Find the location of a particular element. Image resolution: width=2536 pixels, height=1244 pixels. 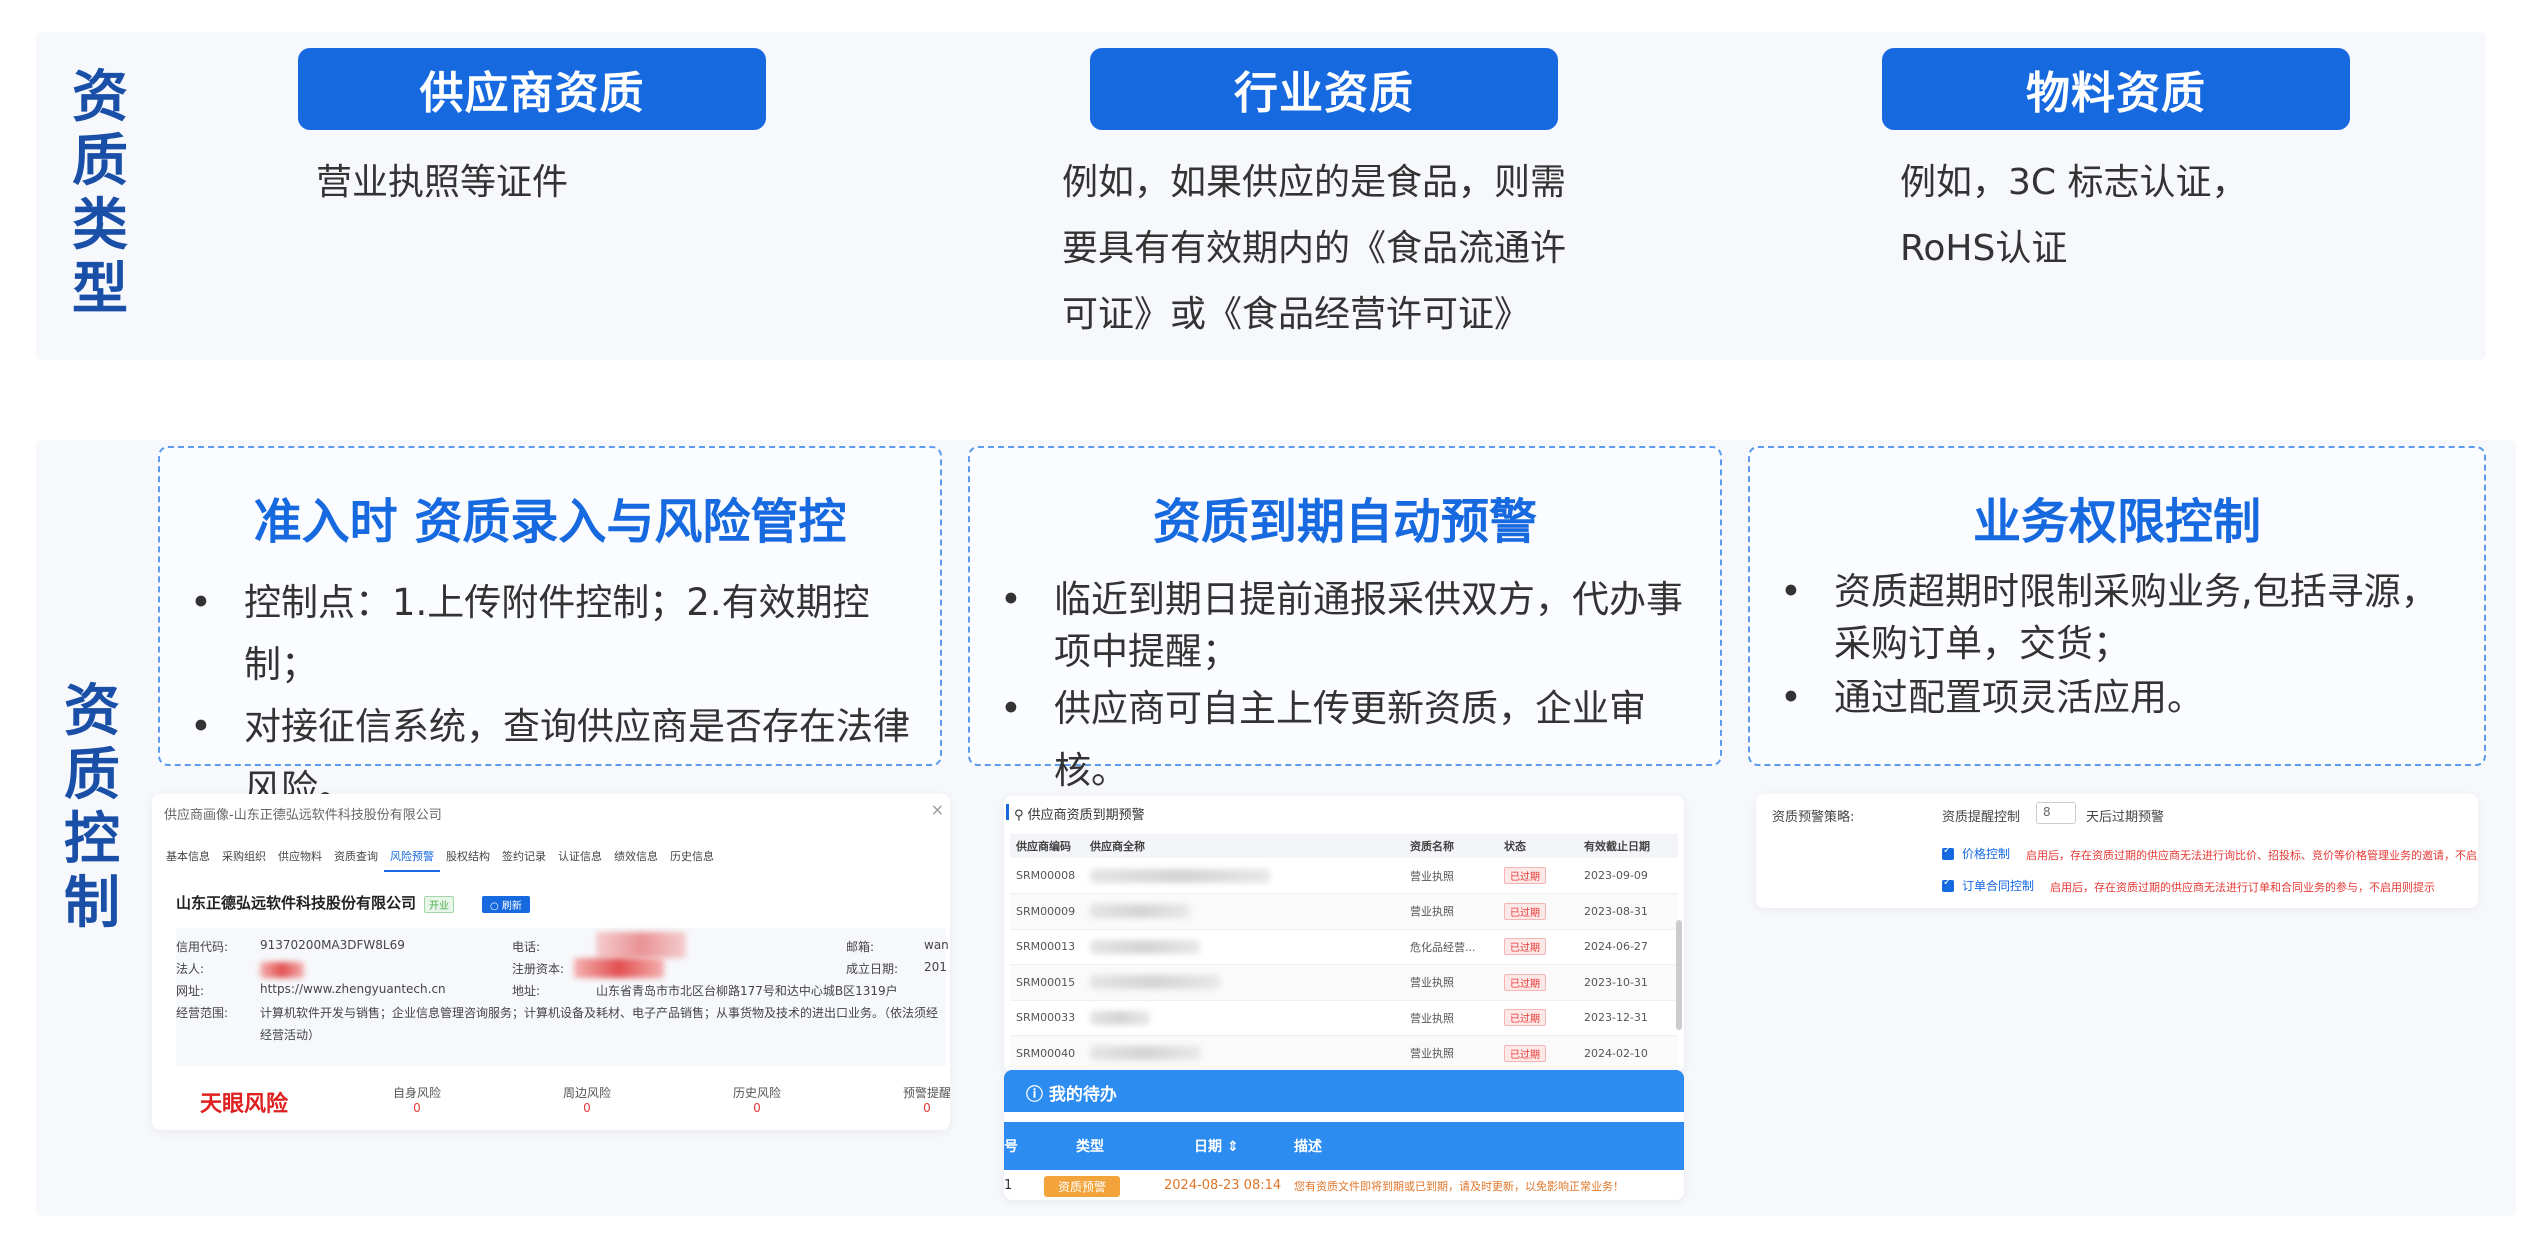

website-value: https://www.zhengyuantech.cn is located at coordinates (353, 989).